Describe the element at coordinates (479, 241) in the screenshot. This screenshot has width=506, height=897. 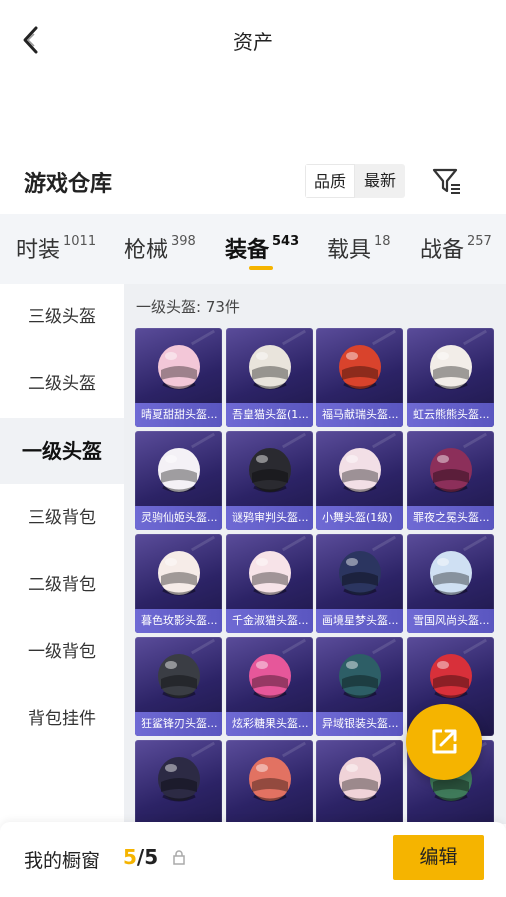
I see `tab-count: 257` at that location.